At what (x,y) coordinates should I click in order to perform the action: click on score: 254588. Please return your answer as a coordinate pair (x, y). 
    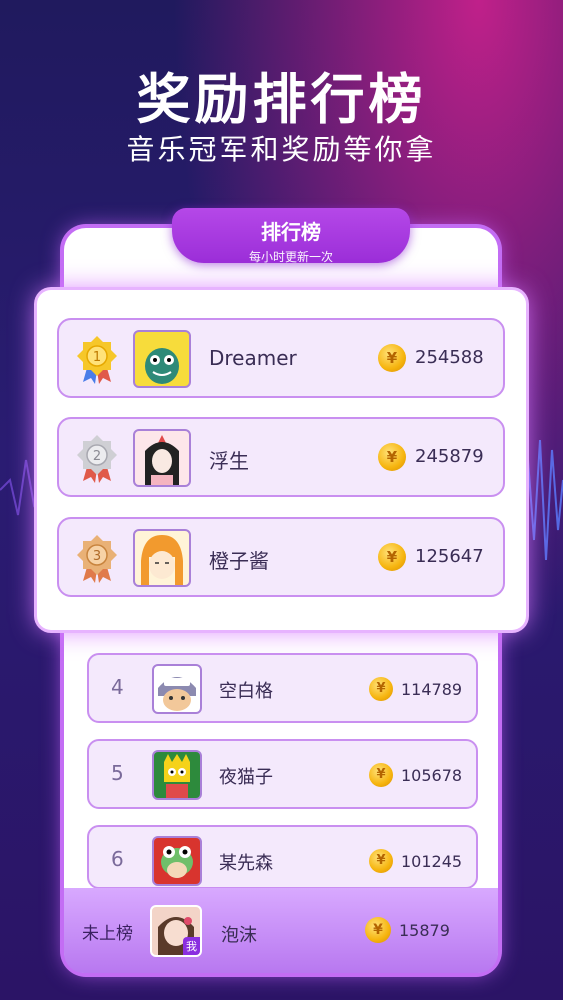
    Looking at the image, I should click on (449, 357).